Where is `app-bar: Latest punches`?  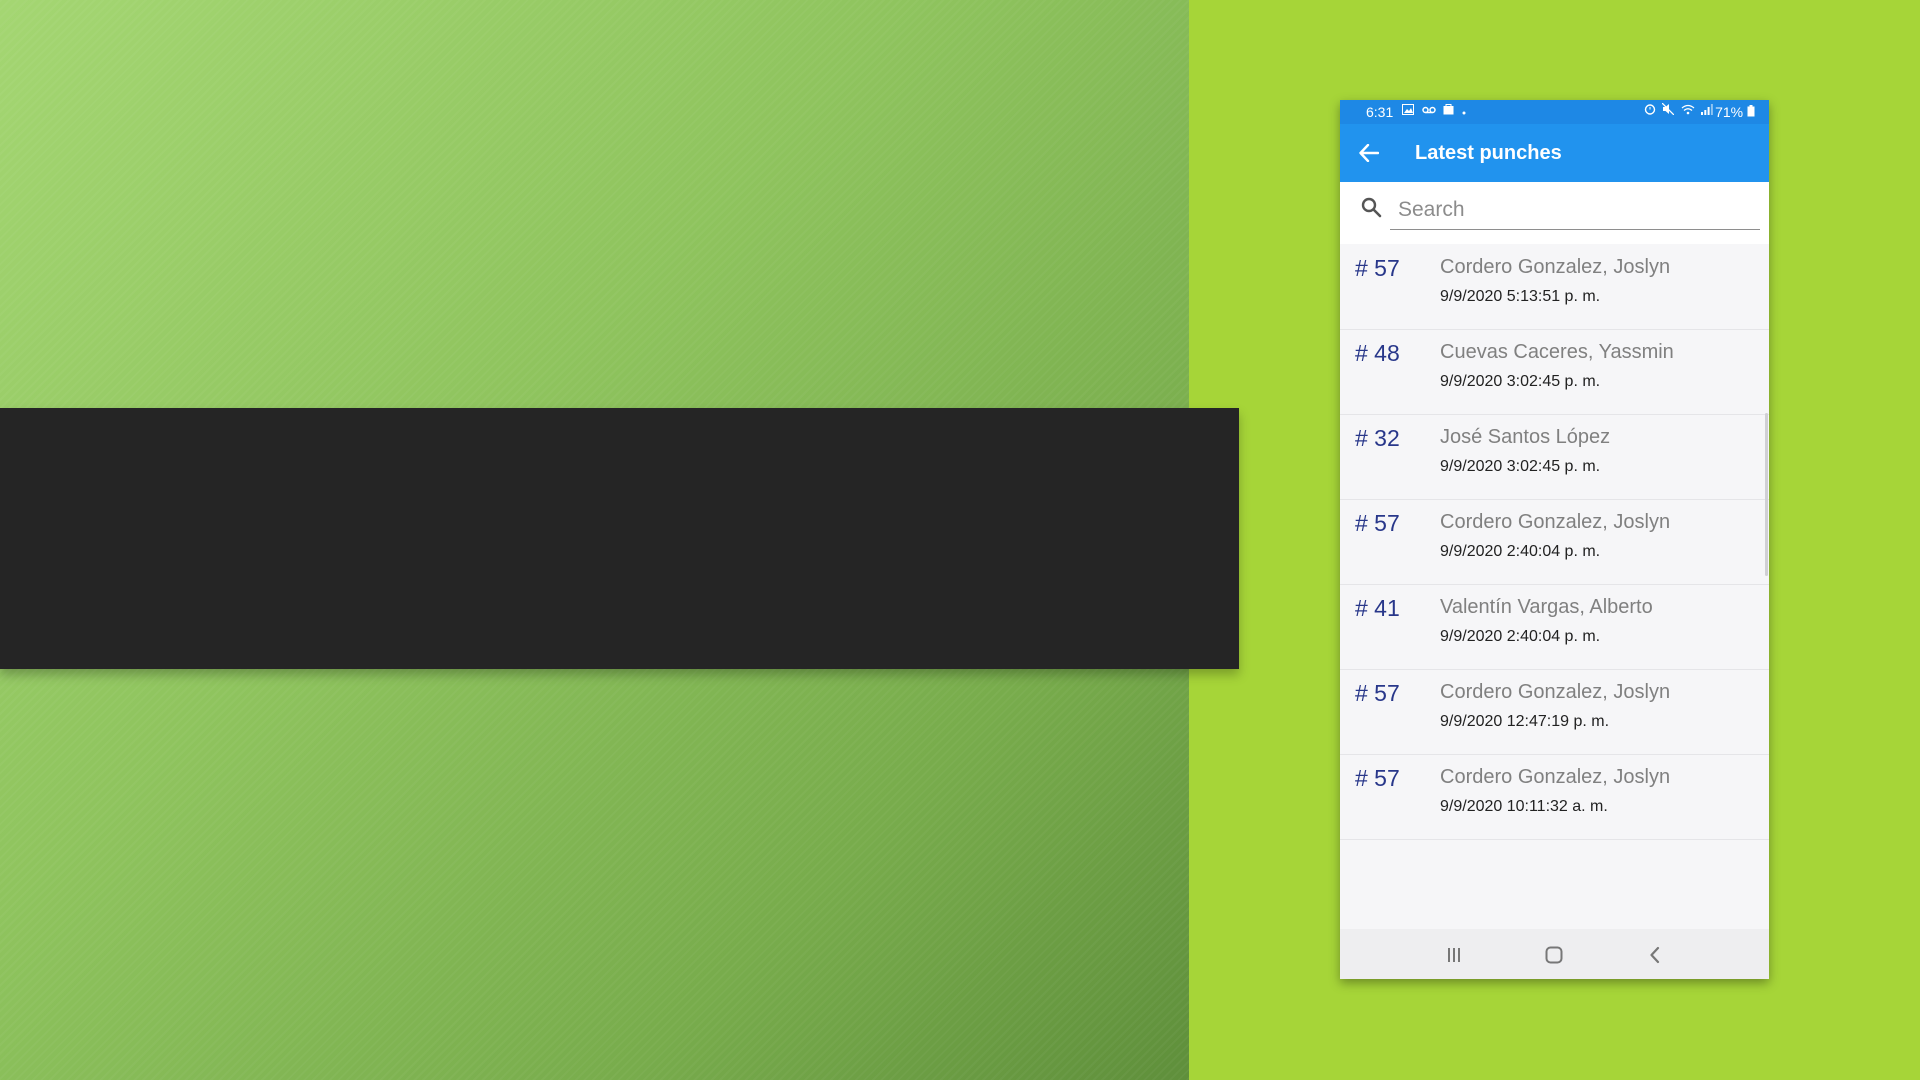
app-bar: Latest punches is located at coordinates (1554, 153).